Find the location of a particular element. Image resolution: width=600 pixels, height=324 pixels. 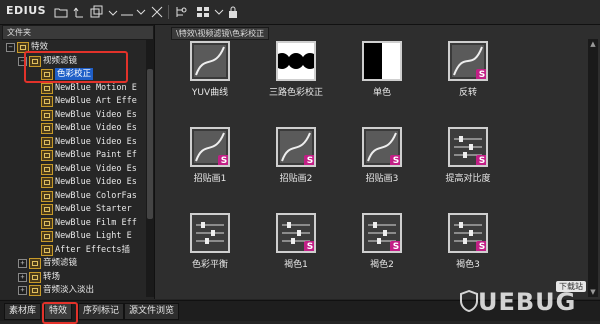

shield-icon is located at coordinates (469, 301).